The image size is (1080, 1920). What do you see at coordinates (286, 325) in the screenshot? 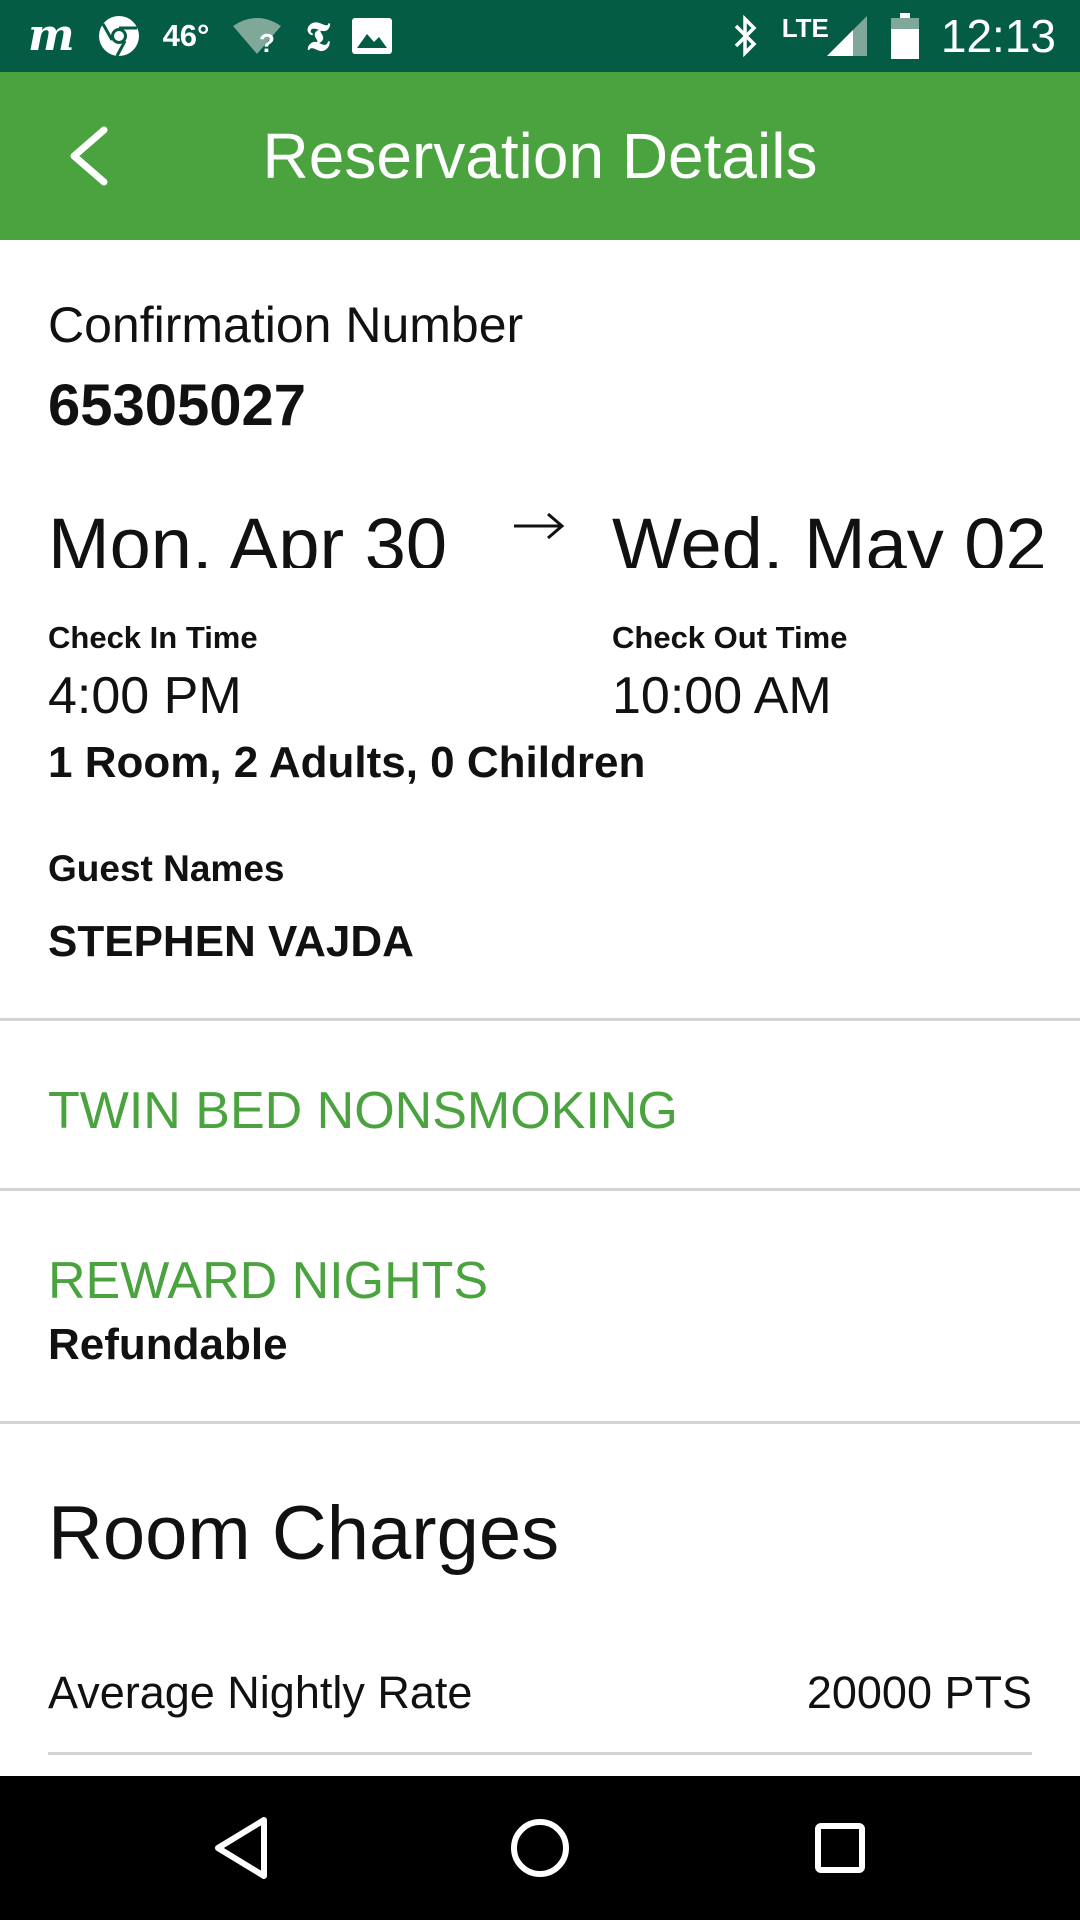
I see `confirmation-label: Confirmation Number` at bounding box center [286, 325].